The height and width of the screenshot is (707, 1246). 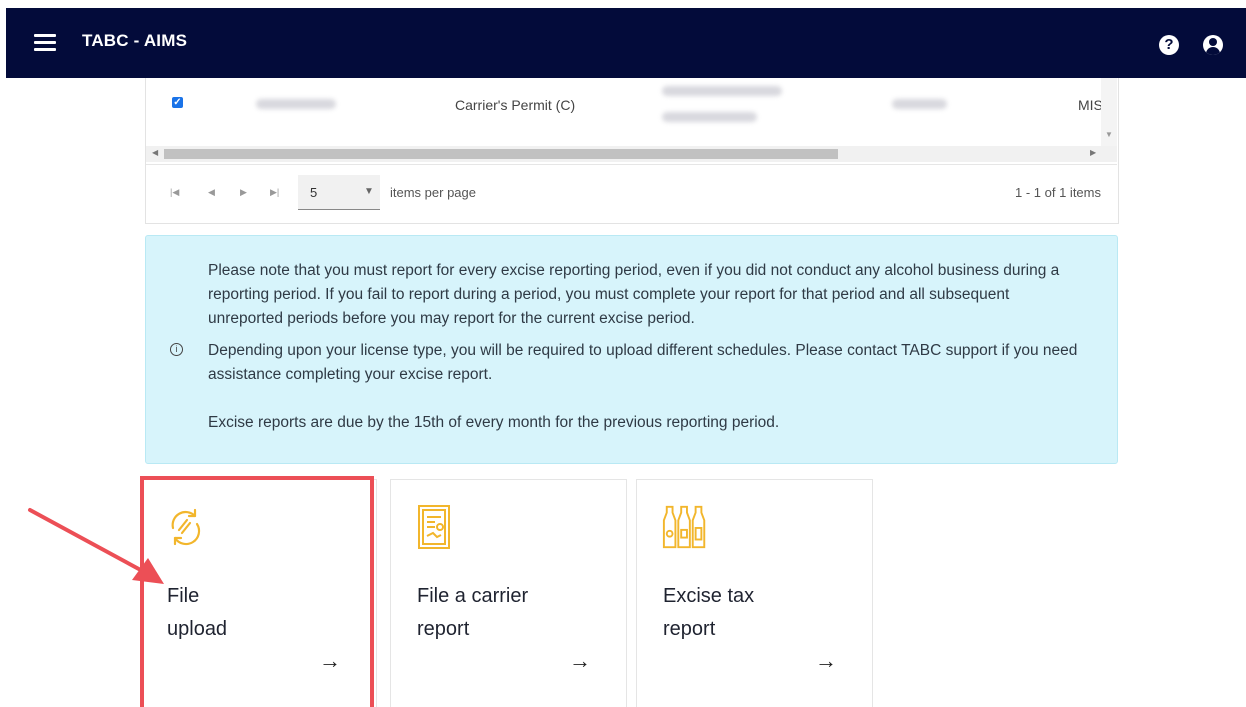 I want to click on sync-arrows-icon, so click(x=186, y=527).